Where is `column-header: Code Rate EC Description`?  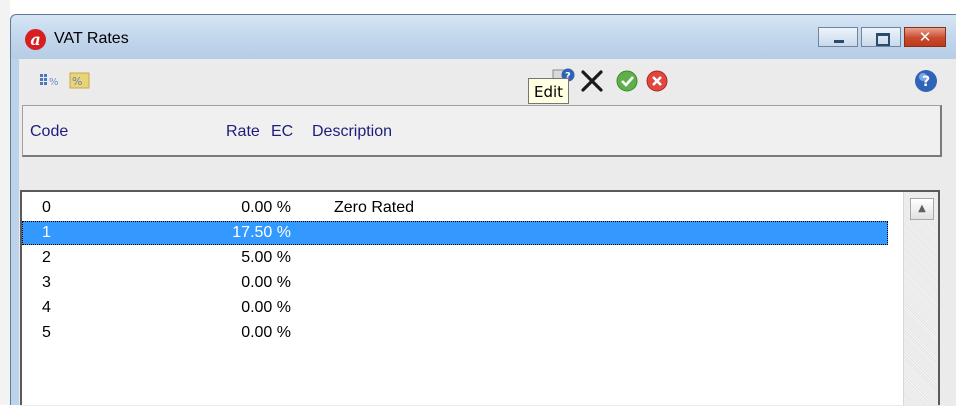 column-header: Code Rate EC Description is located at coordinates (482, 131).